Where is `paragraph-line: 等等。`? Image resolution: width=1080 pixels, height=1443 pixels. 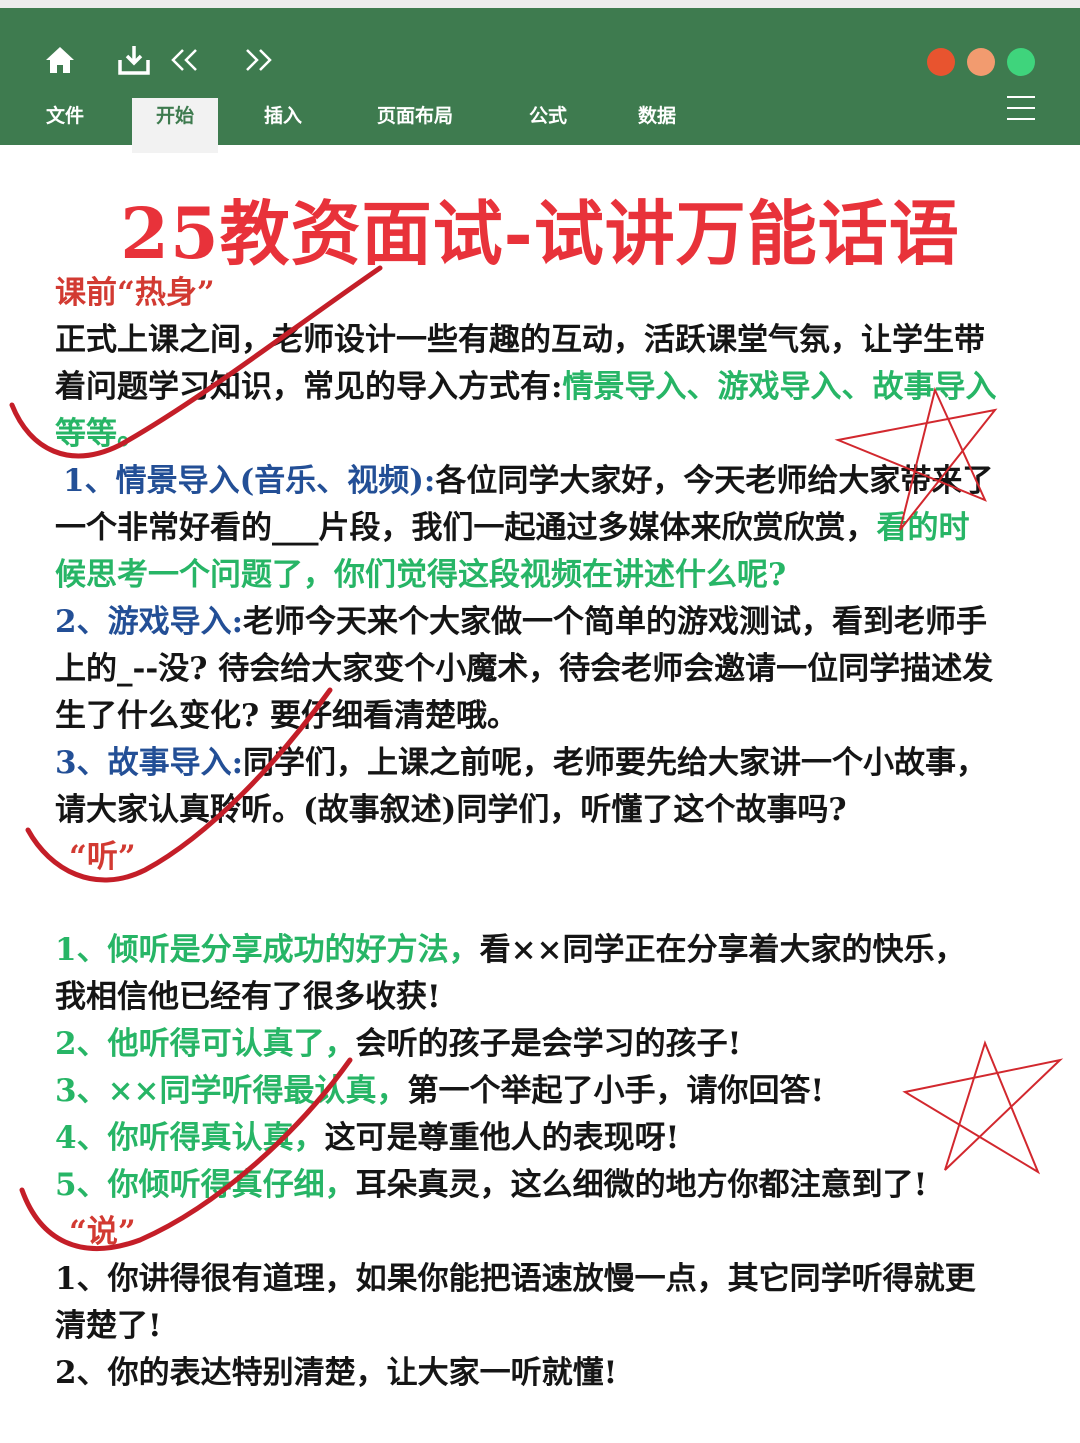 paragraph-line: 等等。 is located at coordinates (101, 434).